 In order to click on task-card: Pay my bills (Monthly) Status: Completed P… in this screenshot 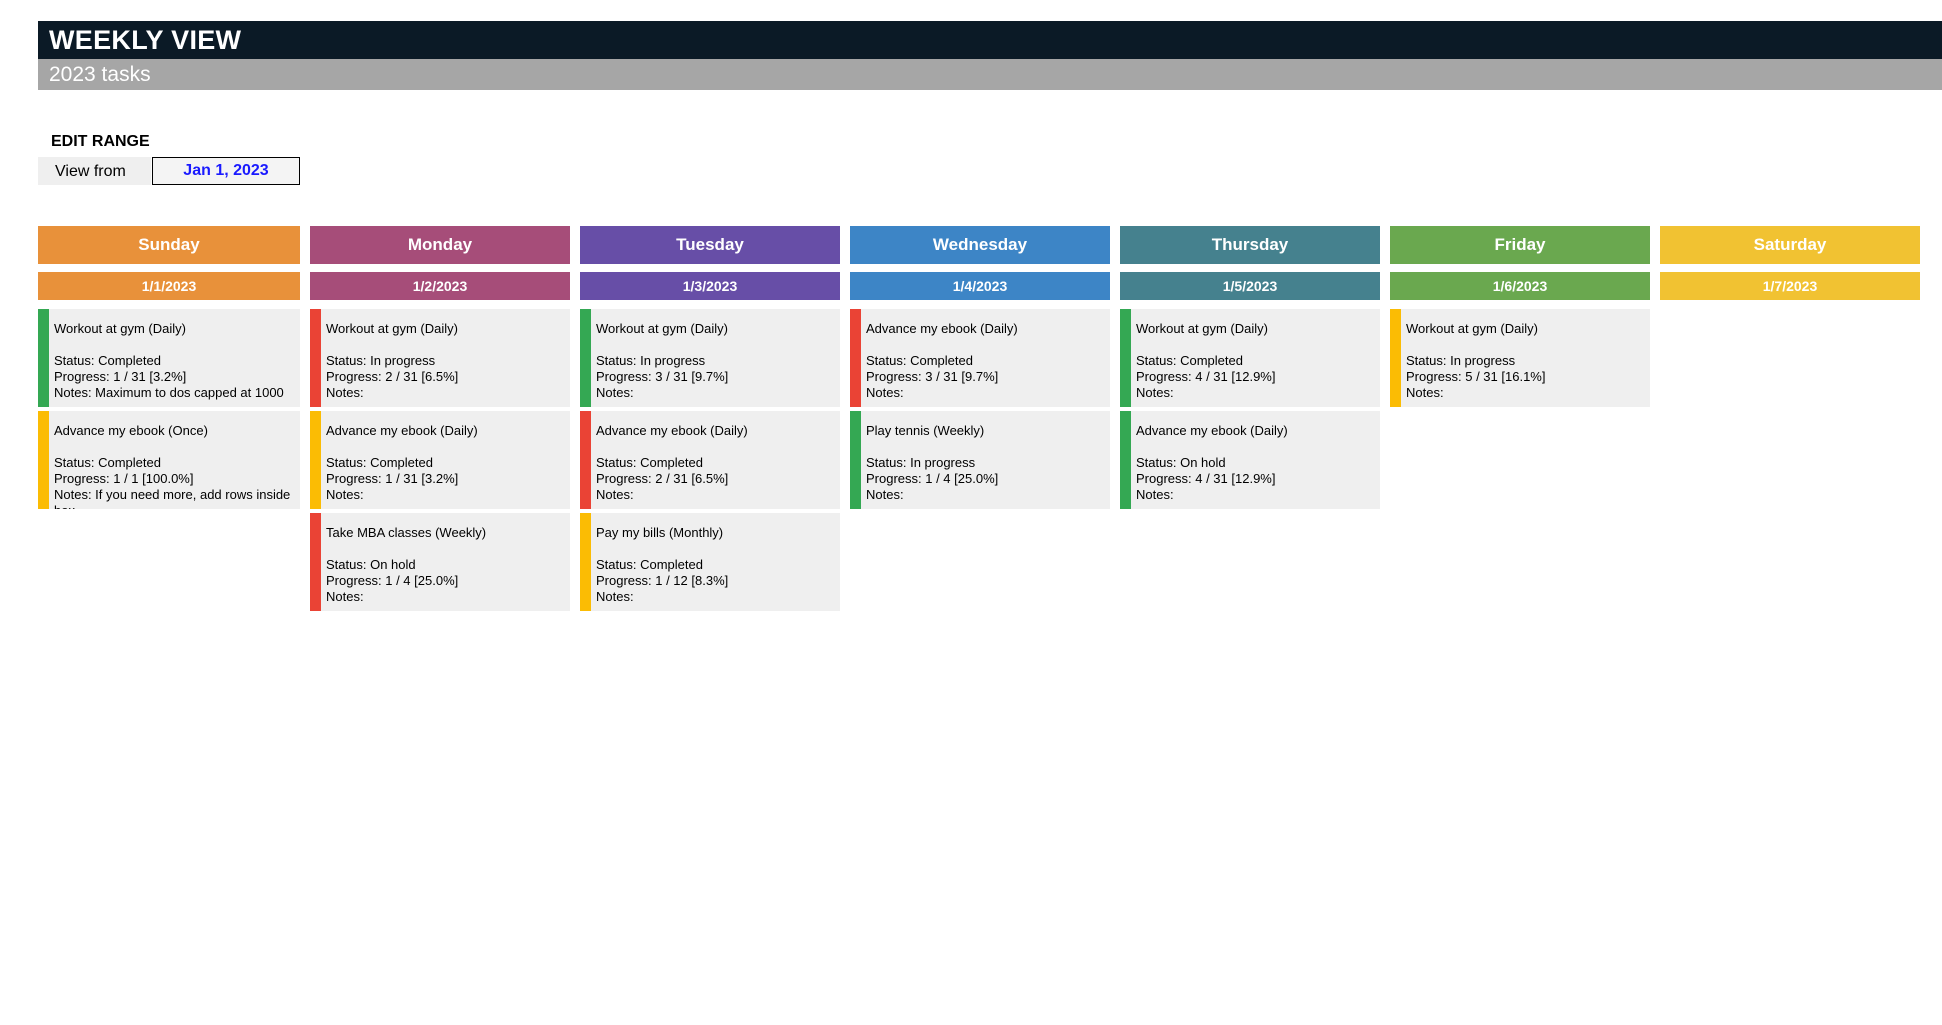, I will do `click(710, 562)`.